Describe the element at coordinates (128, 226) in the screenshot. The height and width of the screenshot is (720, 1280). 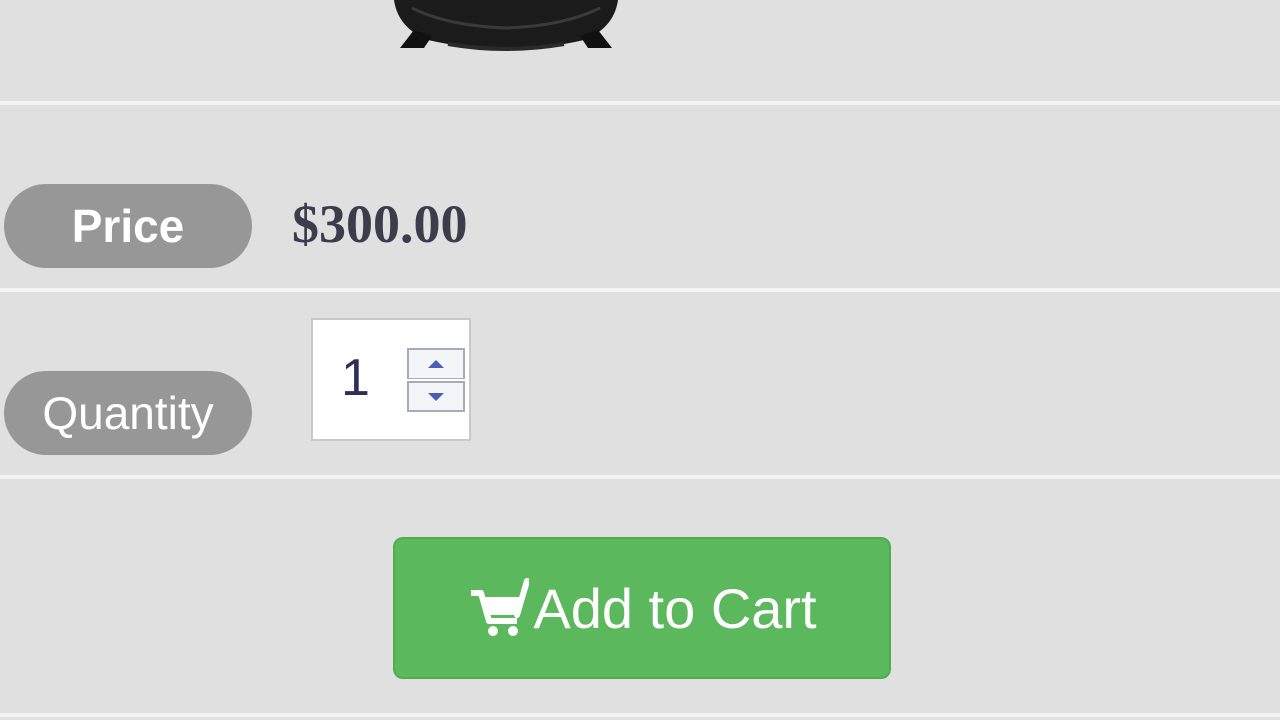
I see `price-label: Price` at that location.